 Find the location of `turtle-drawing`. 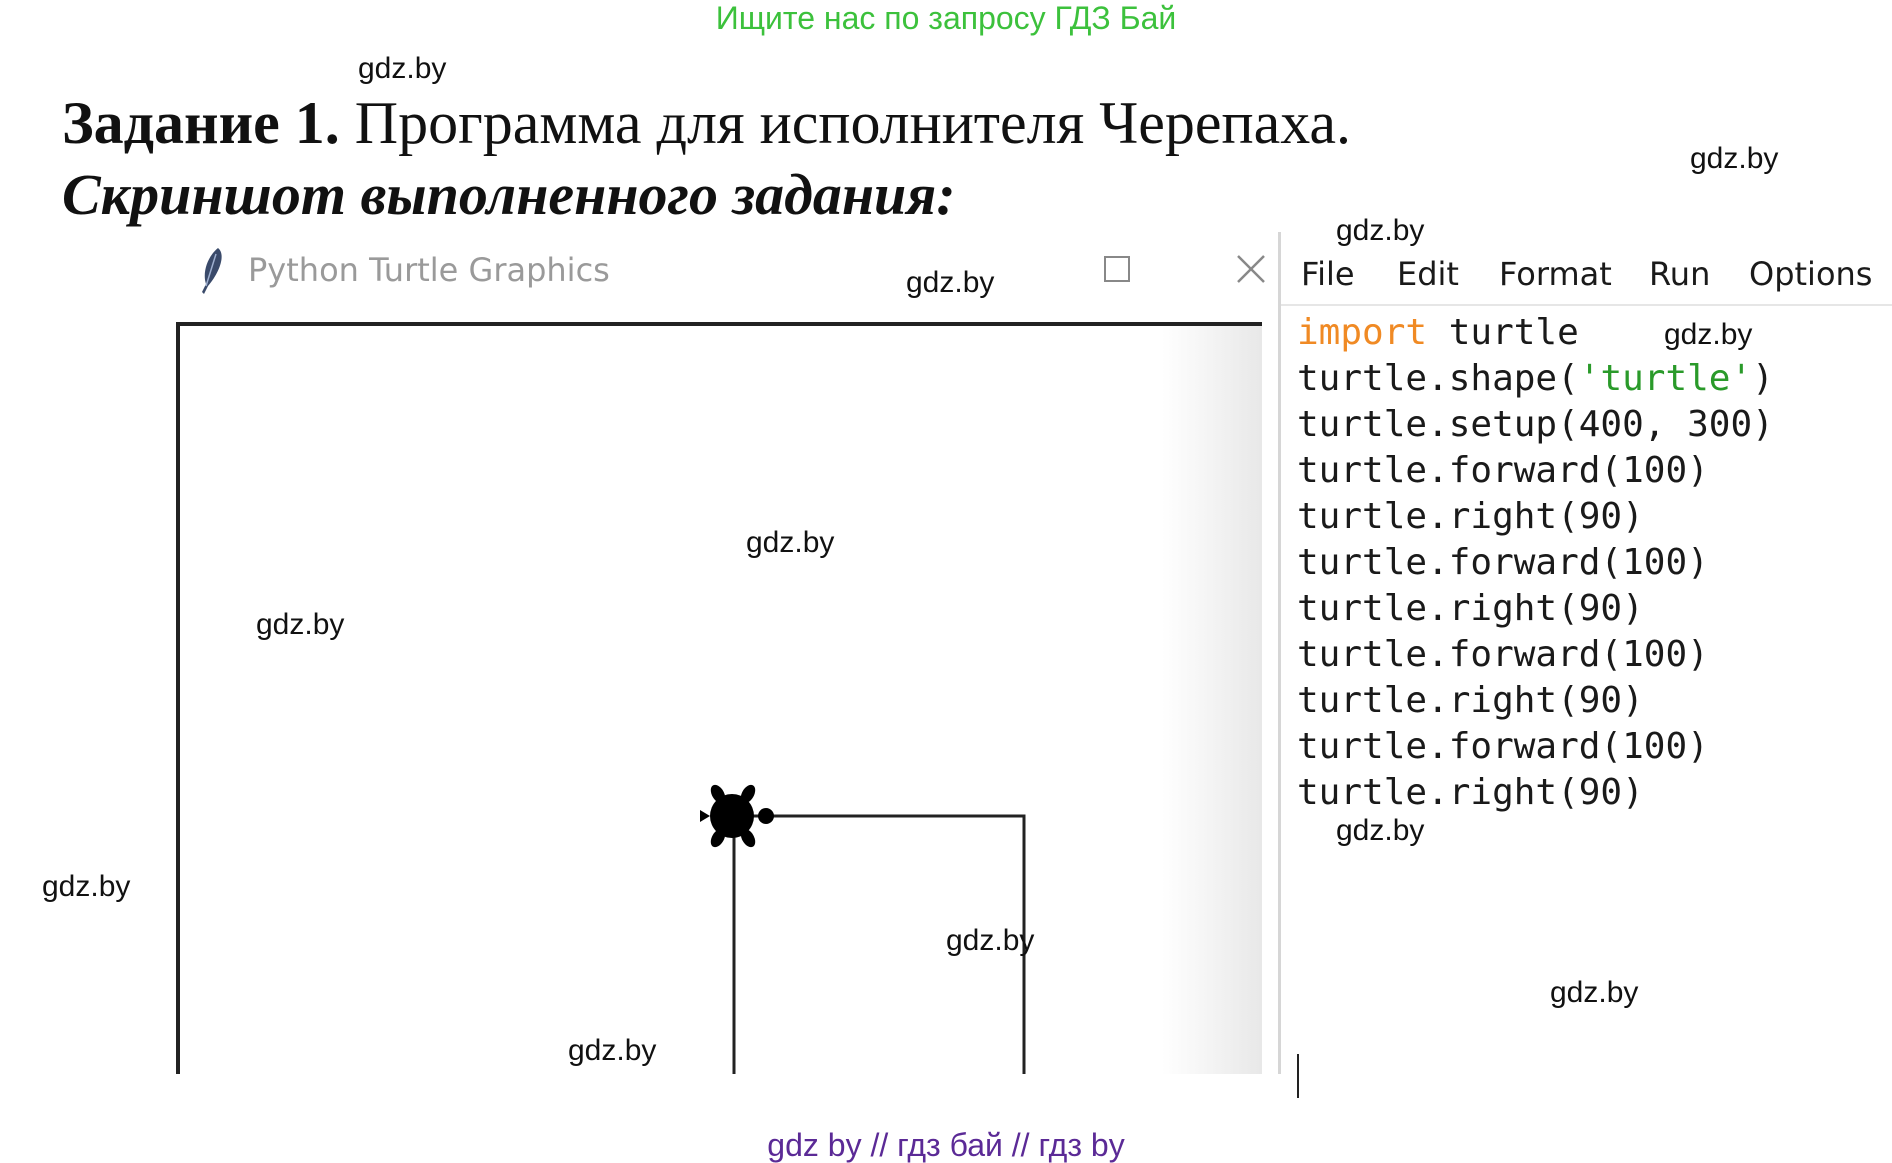

turtle-drawing is located at coordinates (863, 929).